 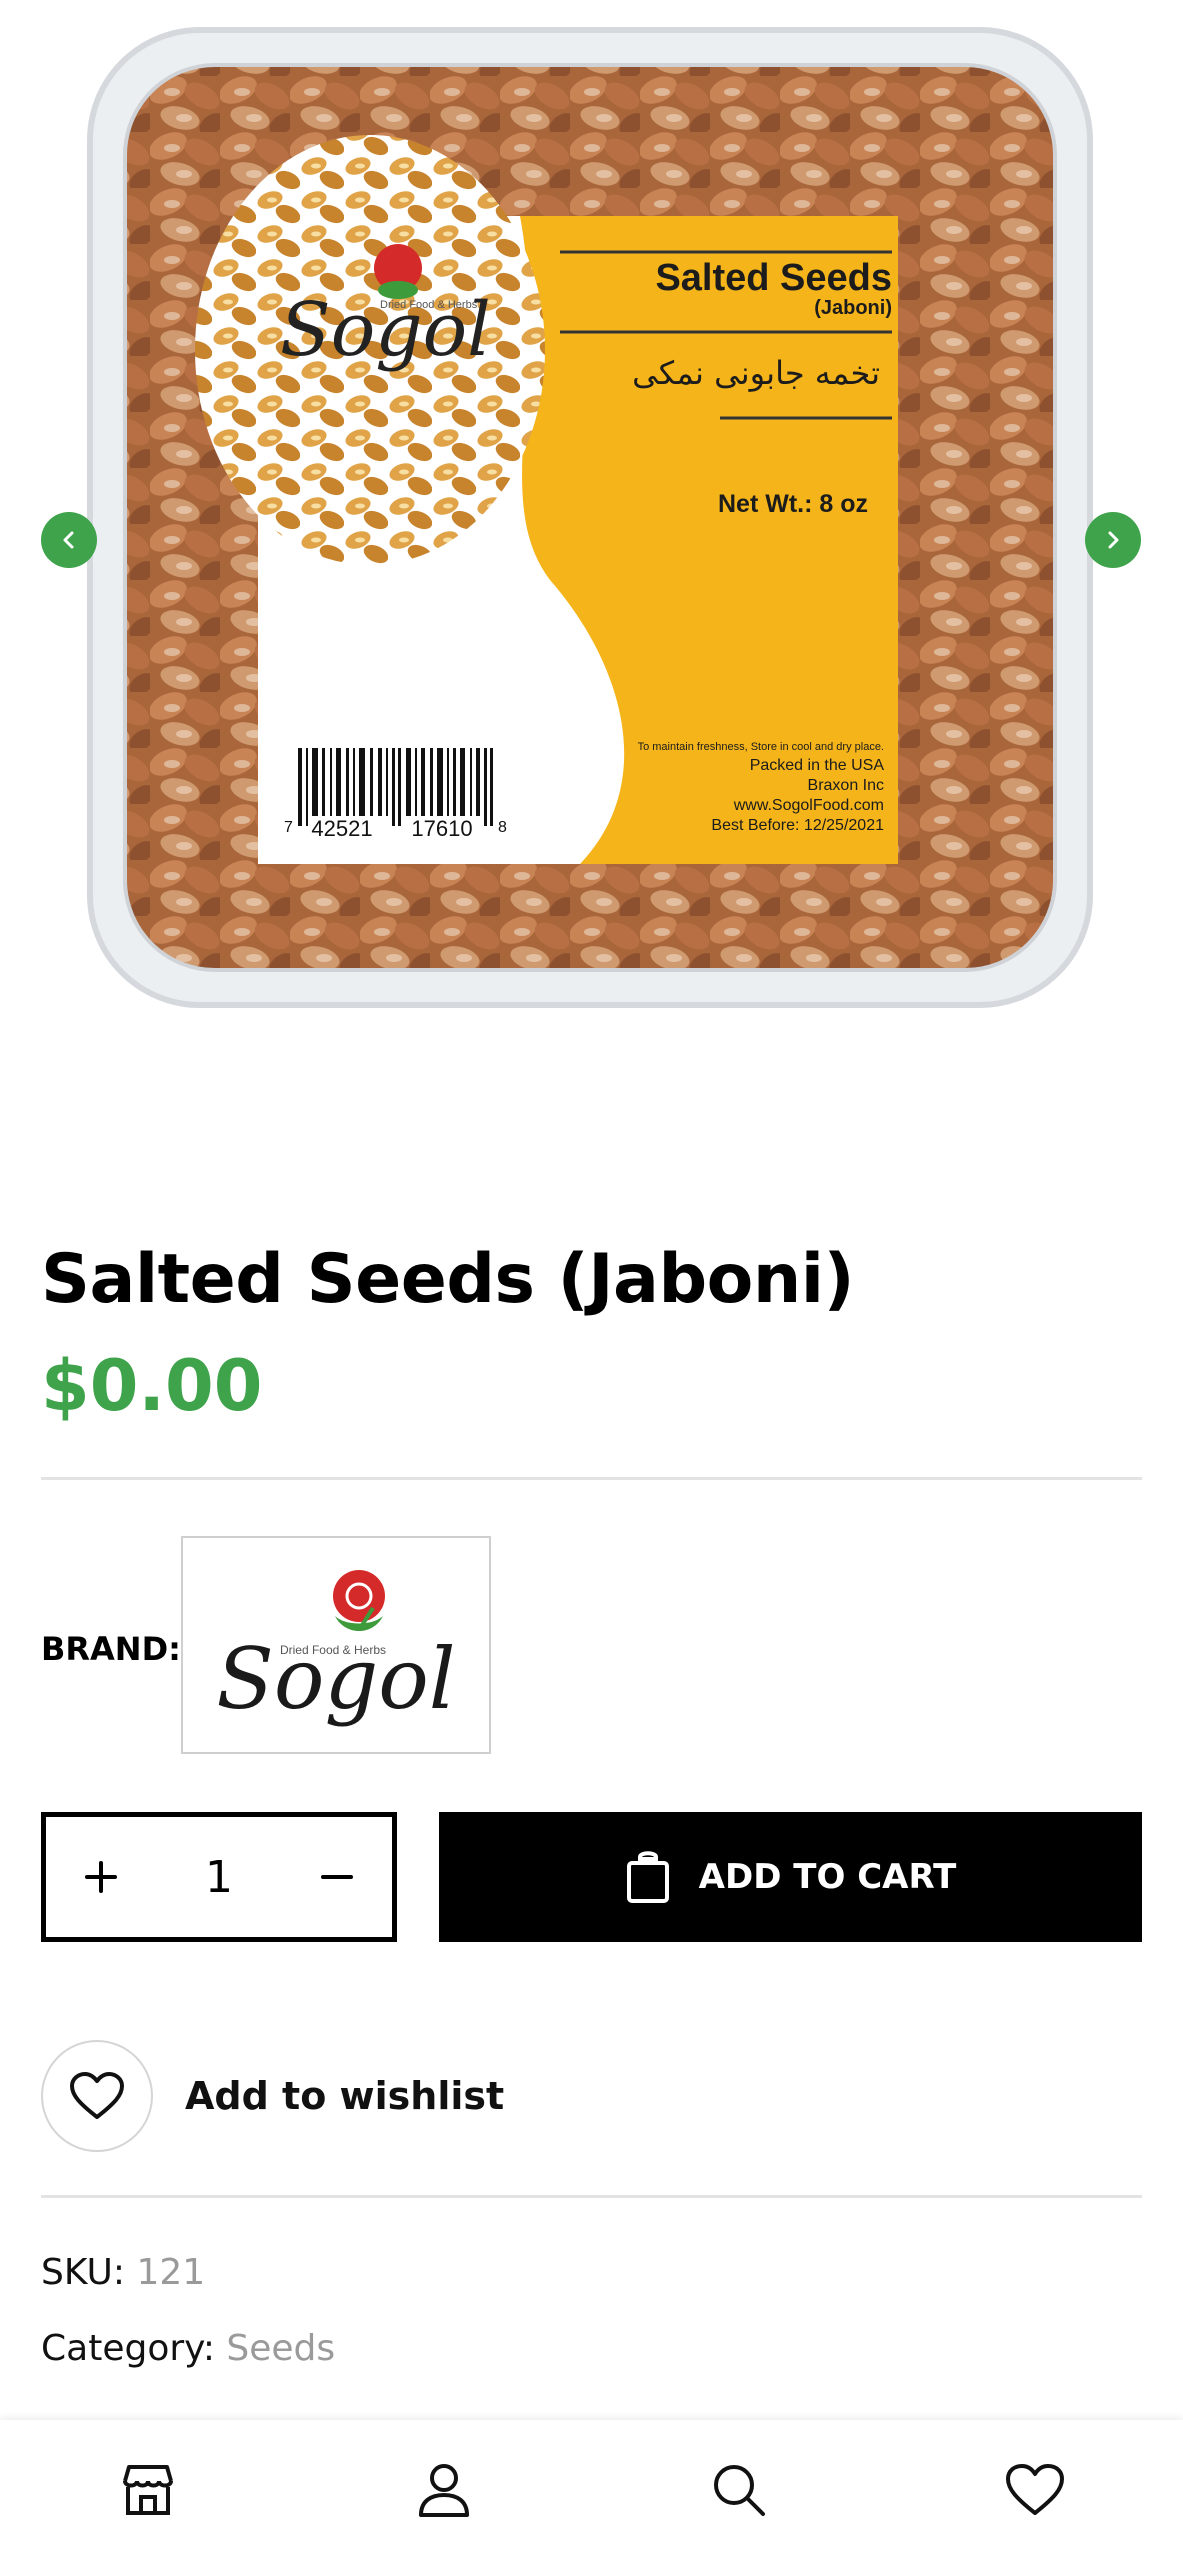 I want to click on category-link: Seeds, so click(x=280, y=2348).